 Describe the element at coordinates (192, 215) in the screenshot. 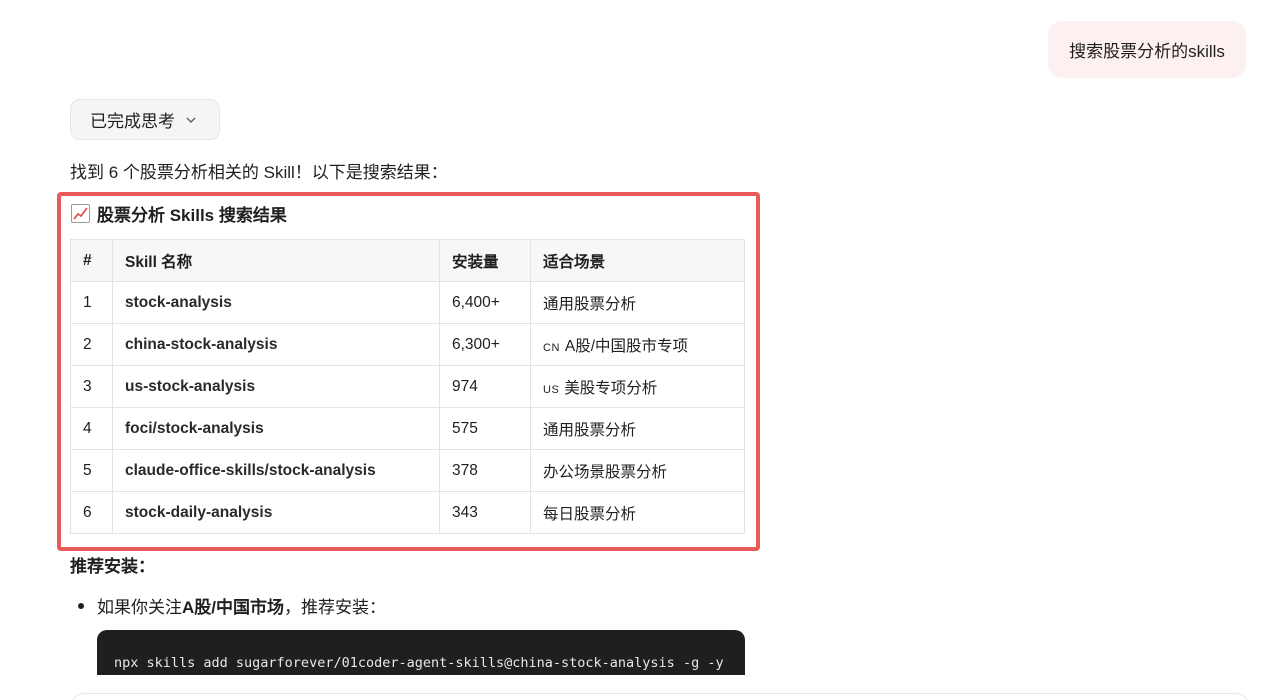

I see `section-title-text: 股票分析 Skills 搜索结果` at that location.